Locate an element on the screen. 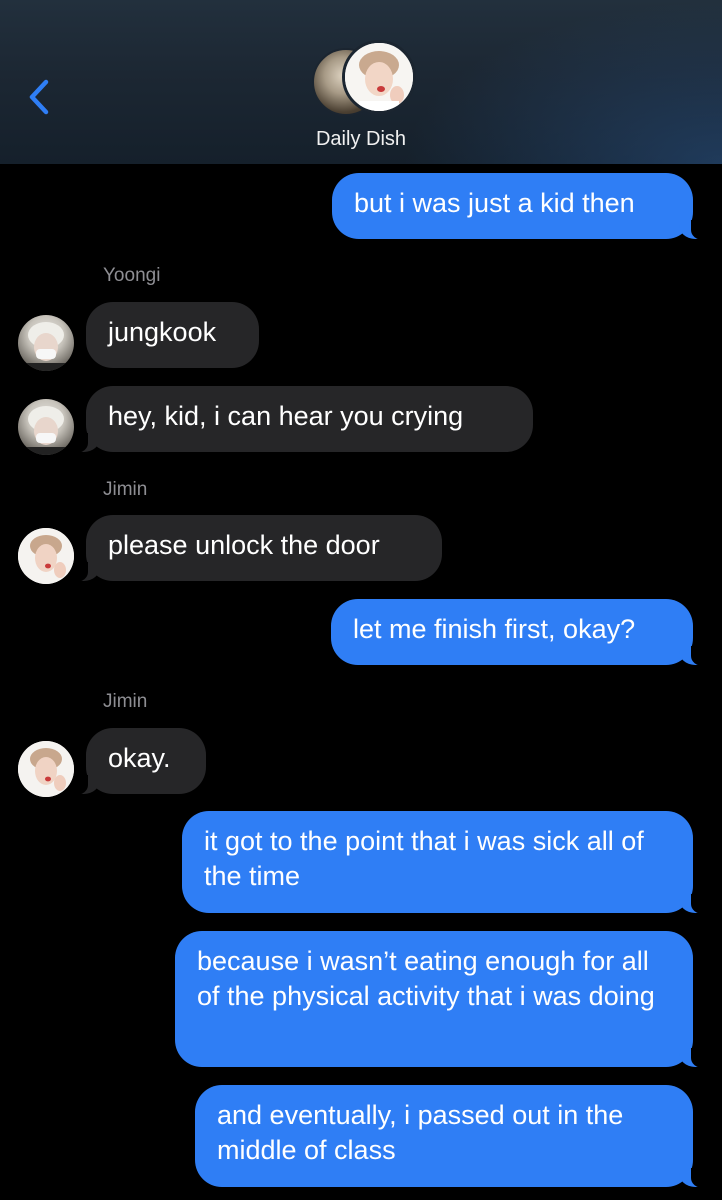  conversation-header: Daily Dish is located at coordinates (361, 82).